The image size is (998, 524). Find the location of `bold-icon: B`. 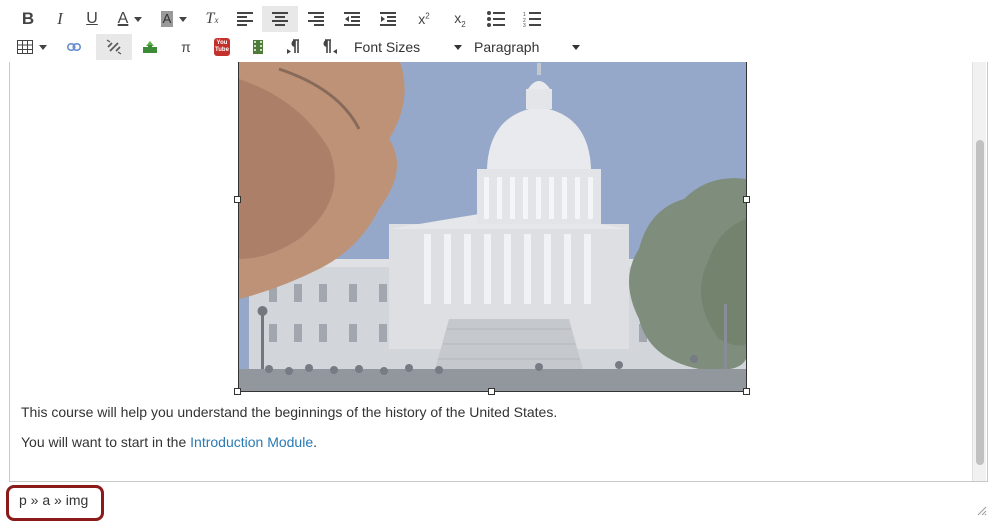

bold-icon: B is located at coordinates (28, 18).